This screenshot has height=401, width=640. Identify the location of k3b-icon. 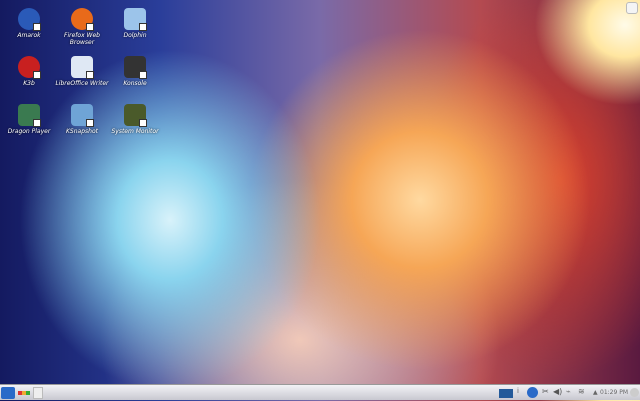
(29, 67).